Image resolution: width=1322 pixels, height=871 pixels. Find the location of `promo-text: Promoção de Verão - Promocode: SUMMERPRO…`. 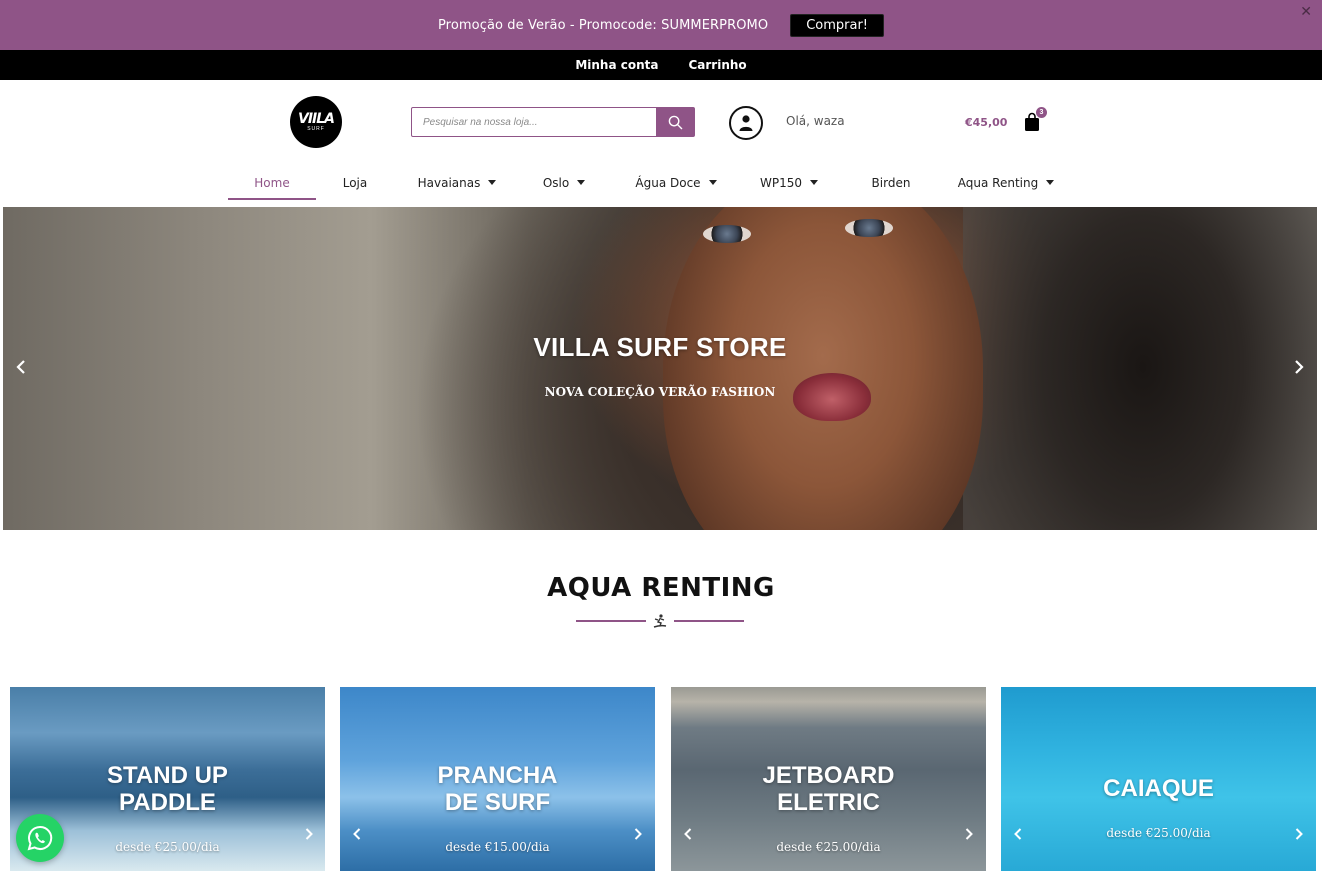

promo-text: Promoção de Verão - Promocode: SUMMERPRO… is located at coordinates (603, 25).